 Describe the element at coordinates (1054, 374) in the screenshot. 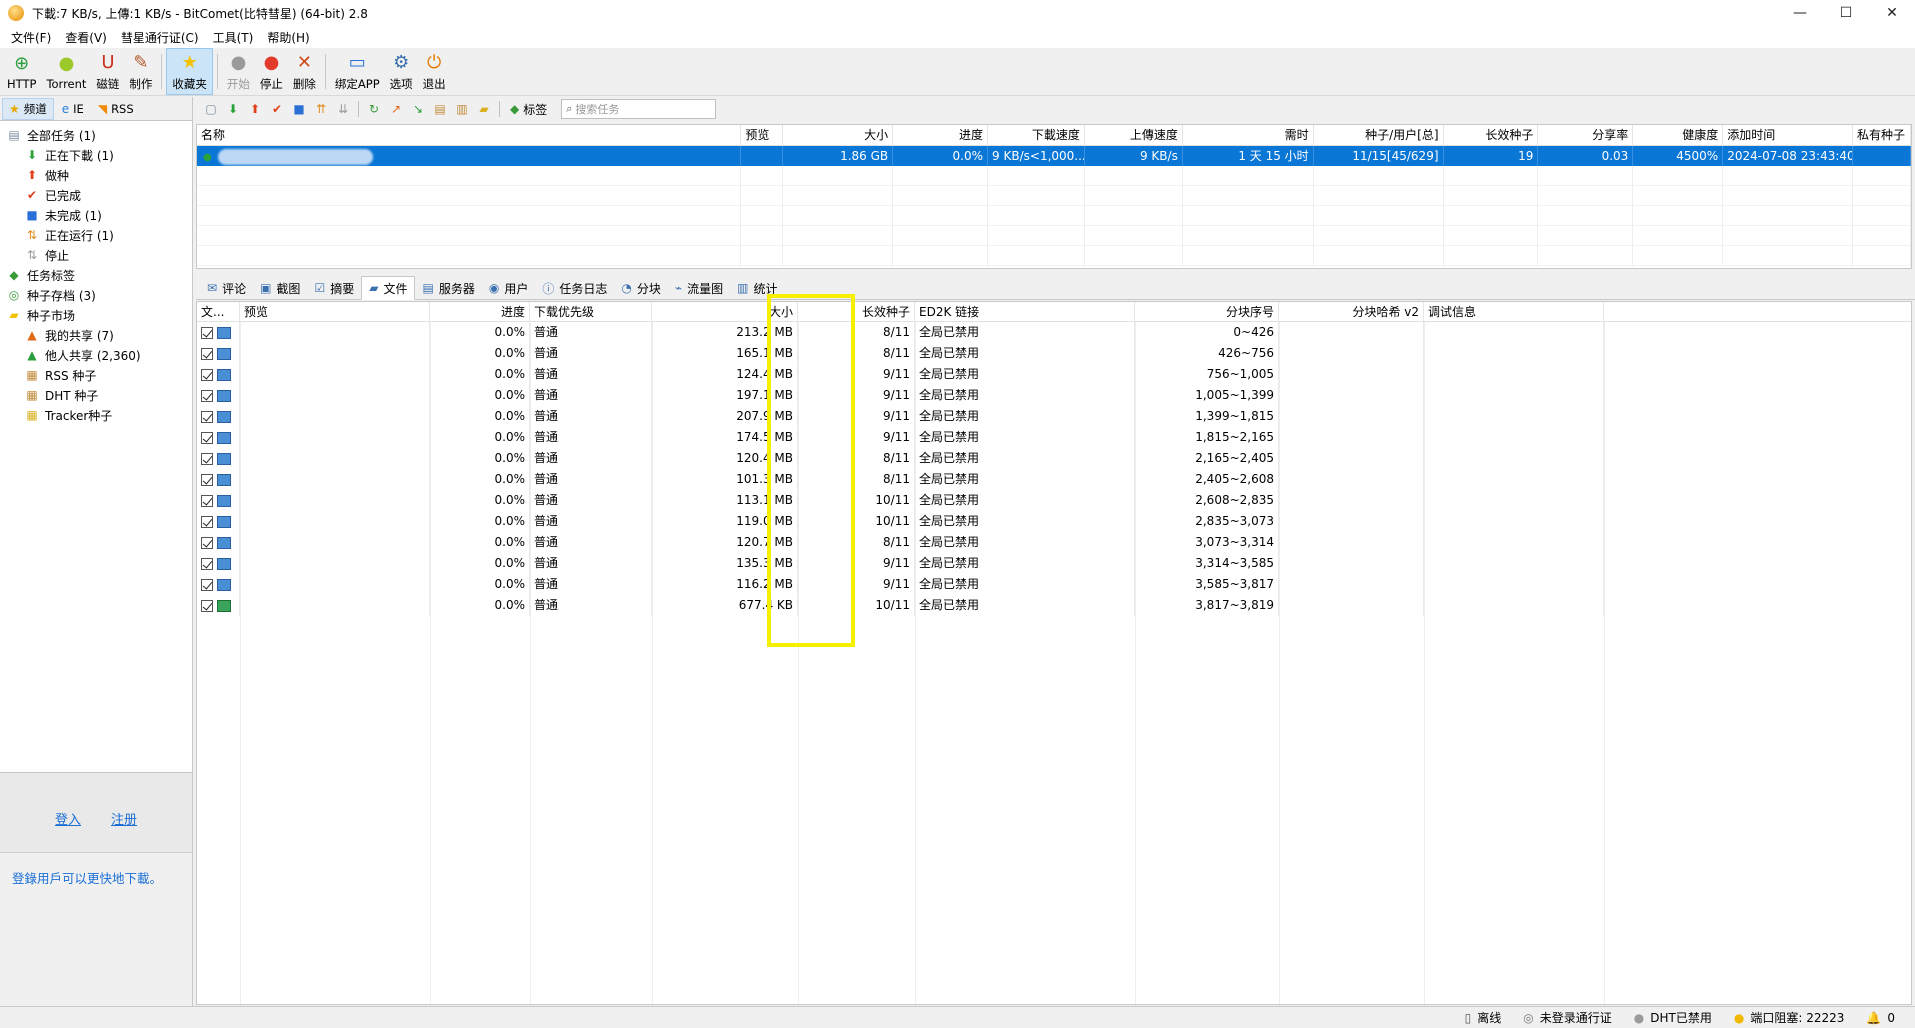

I see `file-row: 0.0% 普通 124.4 MB 9/11 全局已禁用 756~1,005` at that location.